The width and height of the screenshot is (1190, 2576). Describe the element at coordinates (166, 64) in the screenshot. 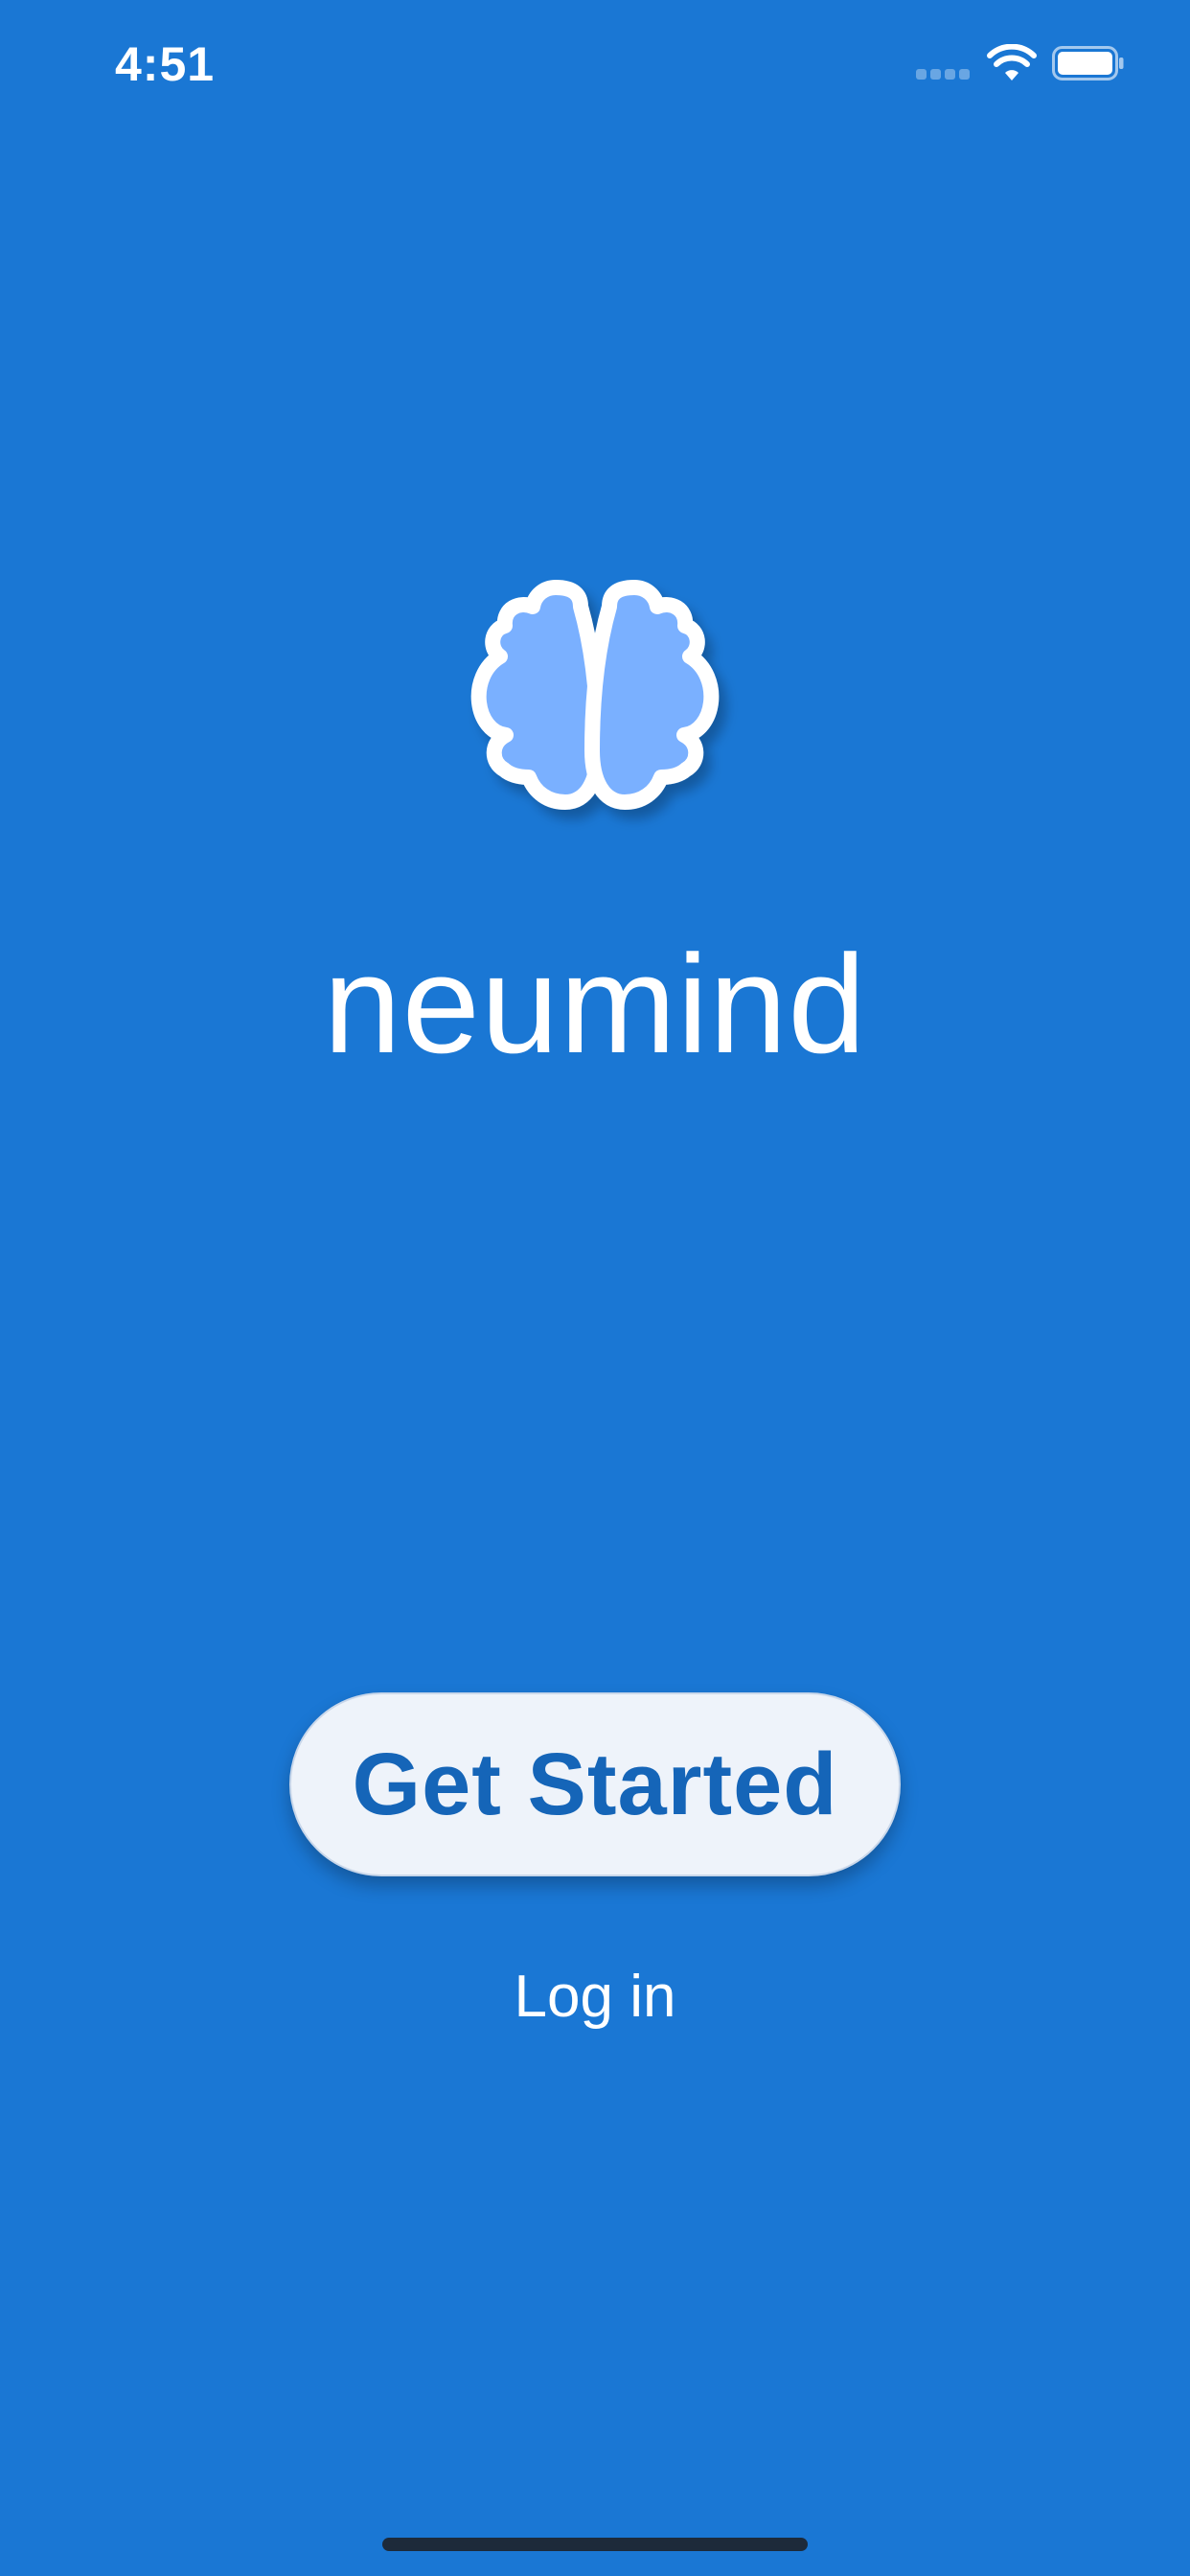

I see `status-time: 4:51` at that location.